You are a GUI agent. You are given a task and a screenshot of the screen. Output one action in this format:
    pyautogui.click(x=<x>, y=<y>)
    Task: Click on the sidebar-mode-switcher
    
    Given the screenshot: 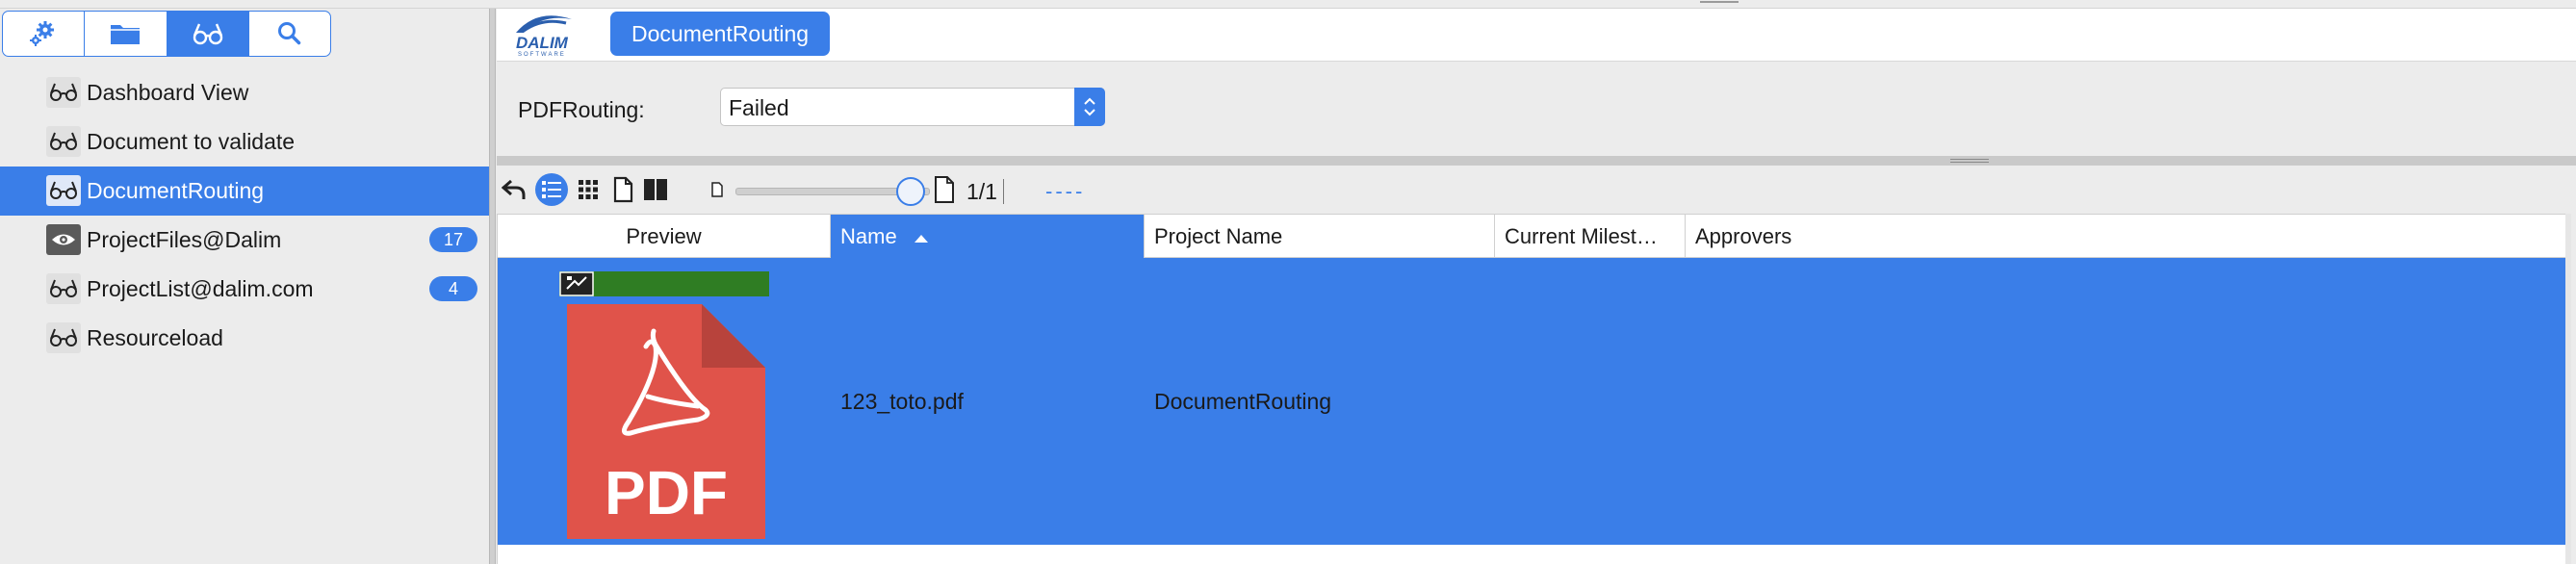 What is the action you would take?
    pyautogui.click(x=167, y=34)
    